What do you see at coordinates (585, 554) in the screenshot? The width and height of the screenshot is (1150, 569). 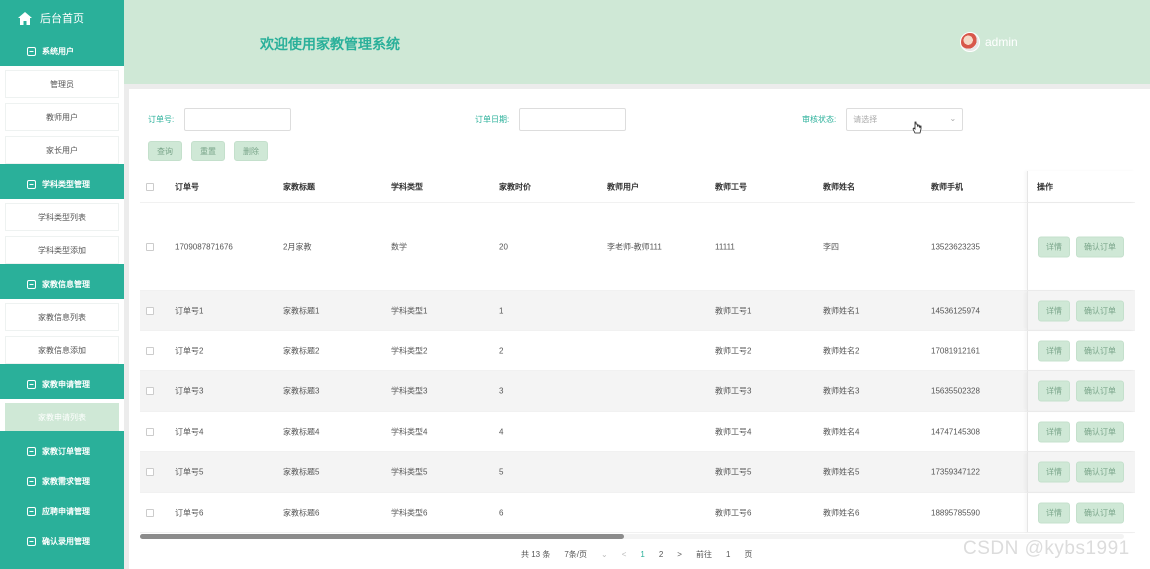 I see `page-size-select: 7条/页 ⌄` at bounding box center [585, 554].